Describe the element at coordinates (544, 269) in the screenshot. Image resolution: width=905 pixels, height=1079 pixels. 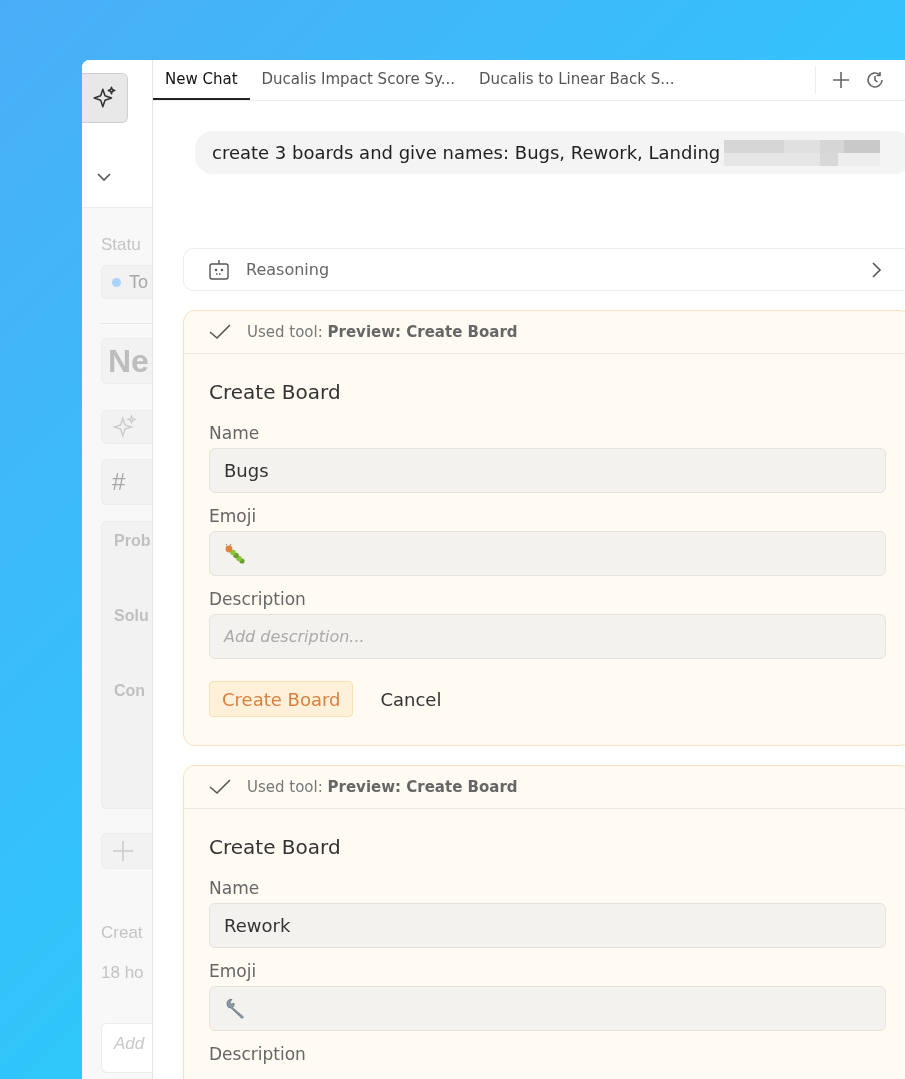
I see `reasoning-row: Reasoning` at that location.